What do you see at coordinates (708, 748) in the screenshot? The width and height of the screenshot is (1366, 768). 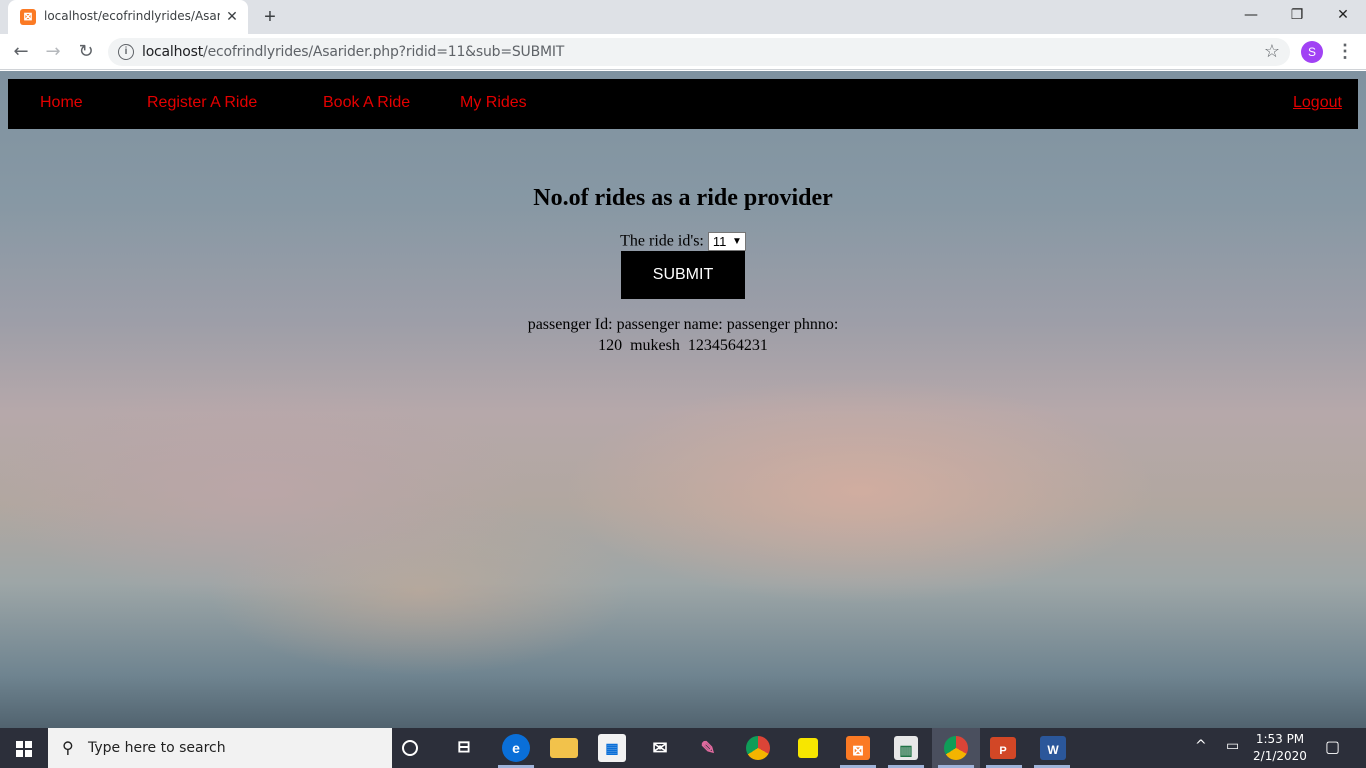 I see `paint-icon: ✎` at bounding box center [708, 748].